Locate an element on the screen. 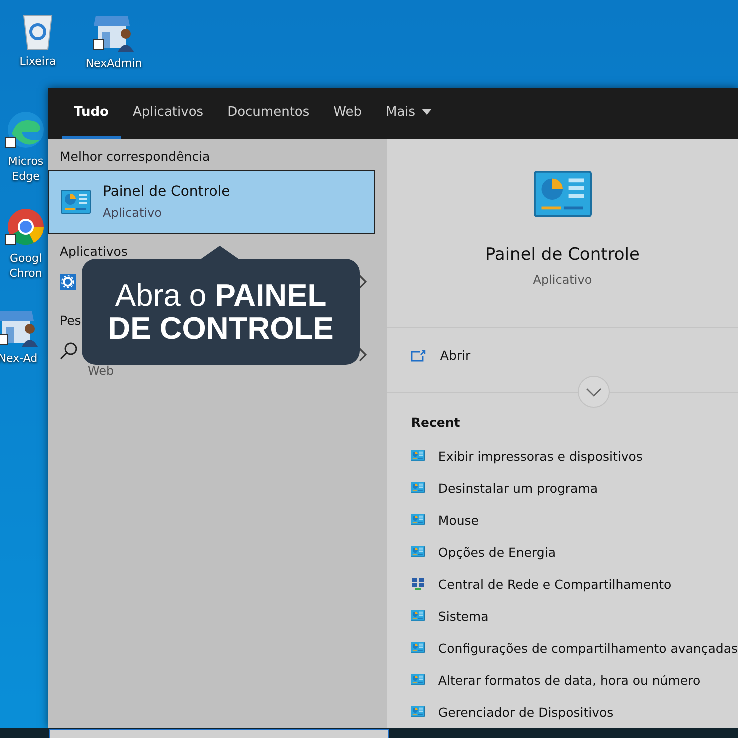  open-icon is located at coordinates (418, 356).